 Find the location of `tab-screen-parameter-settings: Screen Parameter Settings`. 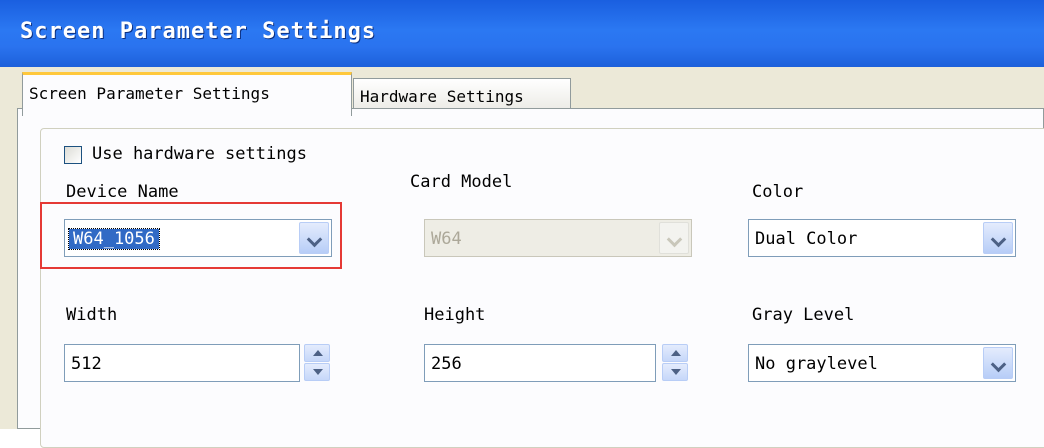

tab-screen-parameter-settings: Screen Parameter Settings is located at coordinates (187, 94).